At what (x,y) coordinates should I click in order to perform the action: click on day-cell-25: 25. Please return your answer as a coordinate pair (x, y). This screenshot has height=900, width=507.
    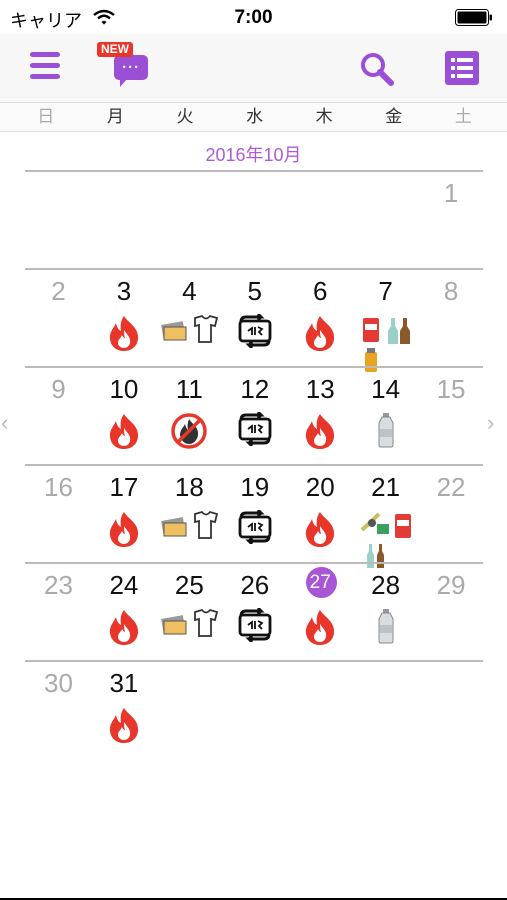
    Looking at the image, I should click on (189, 612).